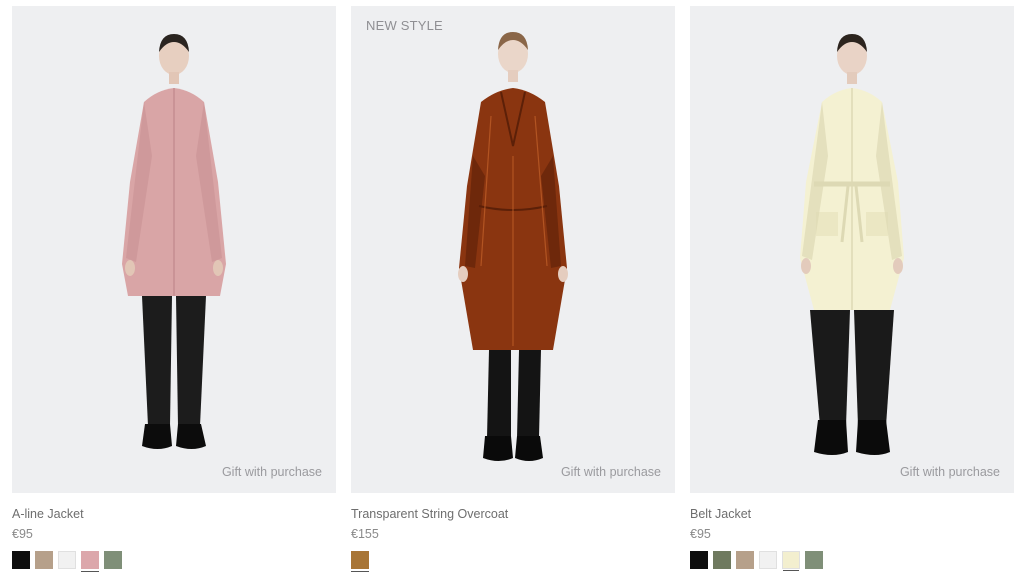 The image size is (1024, 581). I want to click on color-swatch-pink, so click(90, 561).